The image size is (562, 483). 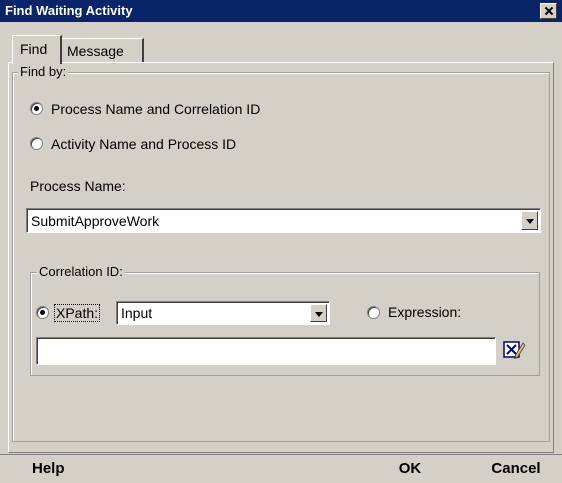 What do you see at coordinates (155, 109) in the screenshot?
I see `radio-process-name-correlation-label: Process Name and Correlation ID` at bounding box center [155, 109].